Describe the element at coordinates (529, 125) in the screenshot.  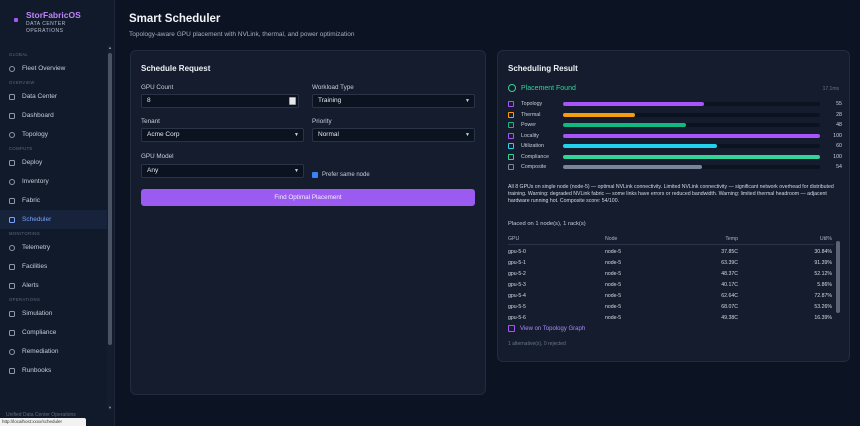
I see `score-label: Power` at that location.